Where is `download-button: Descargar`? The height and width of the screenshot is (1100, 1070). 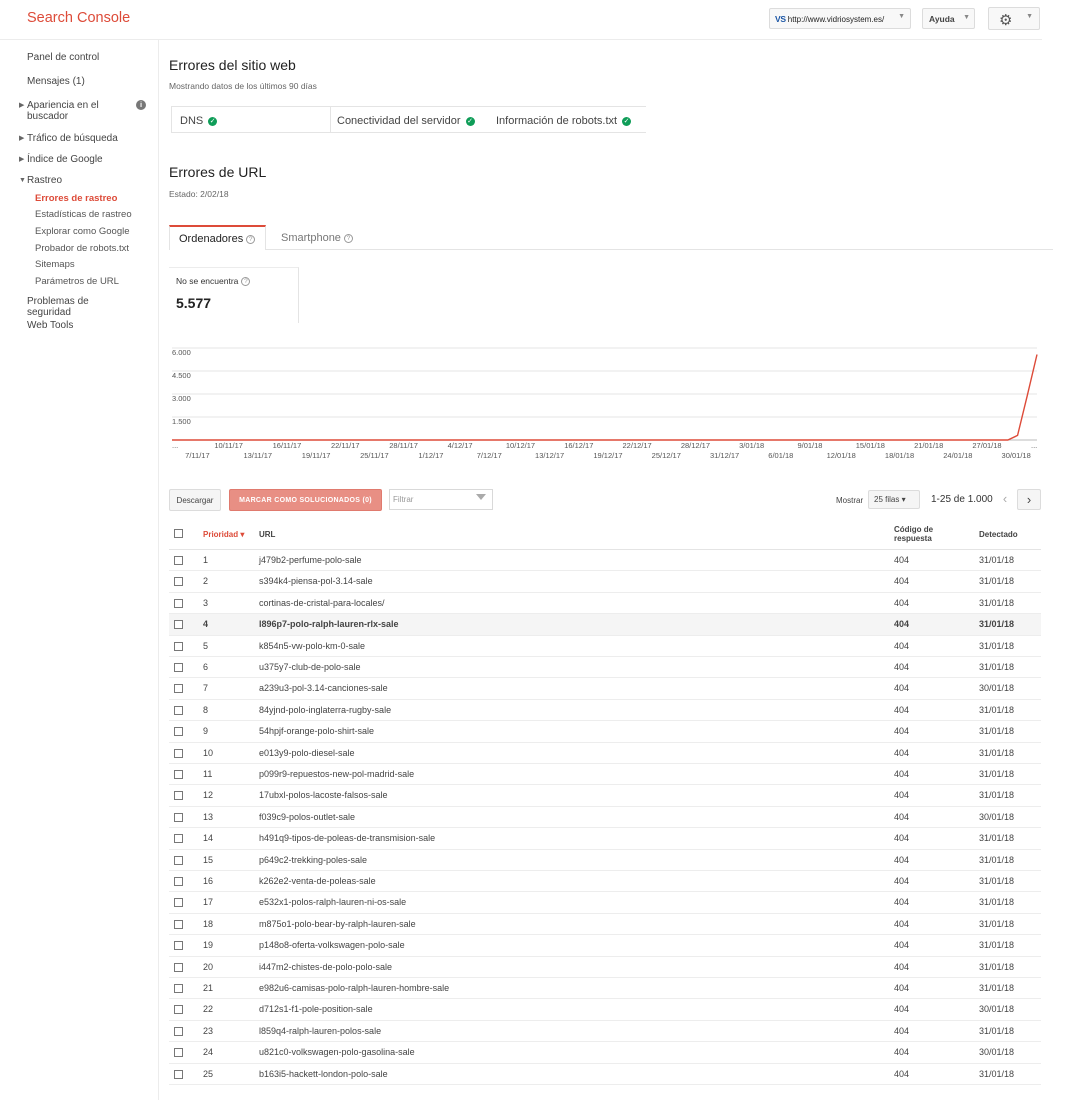 download-button: Descargar is located at coordinates (195, 500).